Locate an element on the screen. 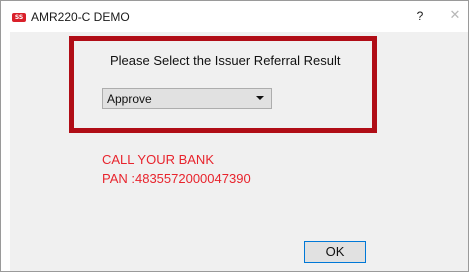  select-value: Approve is located at coordinates (129, 99).